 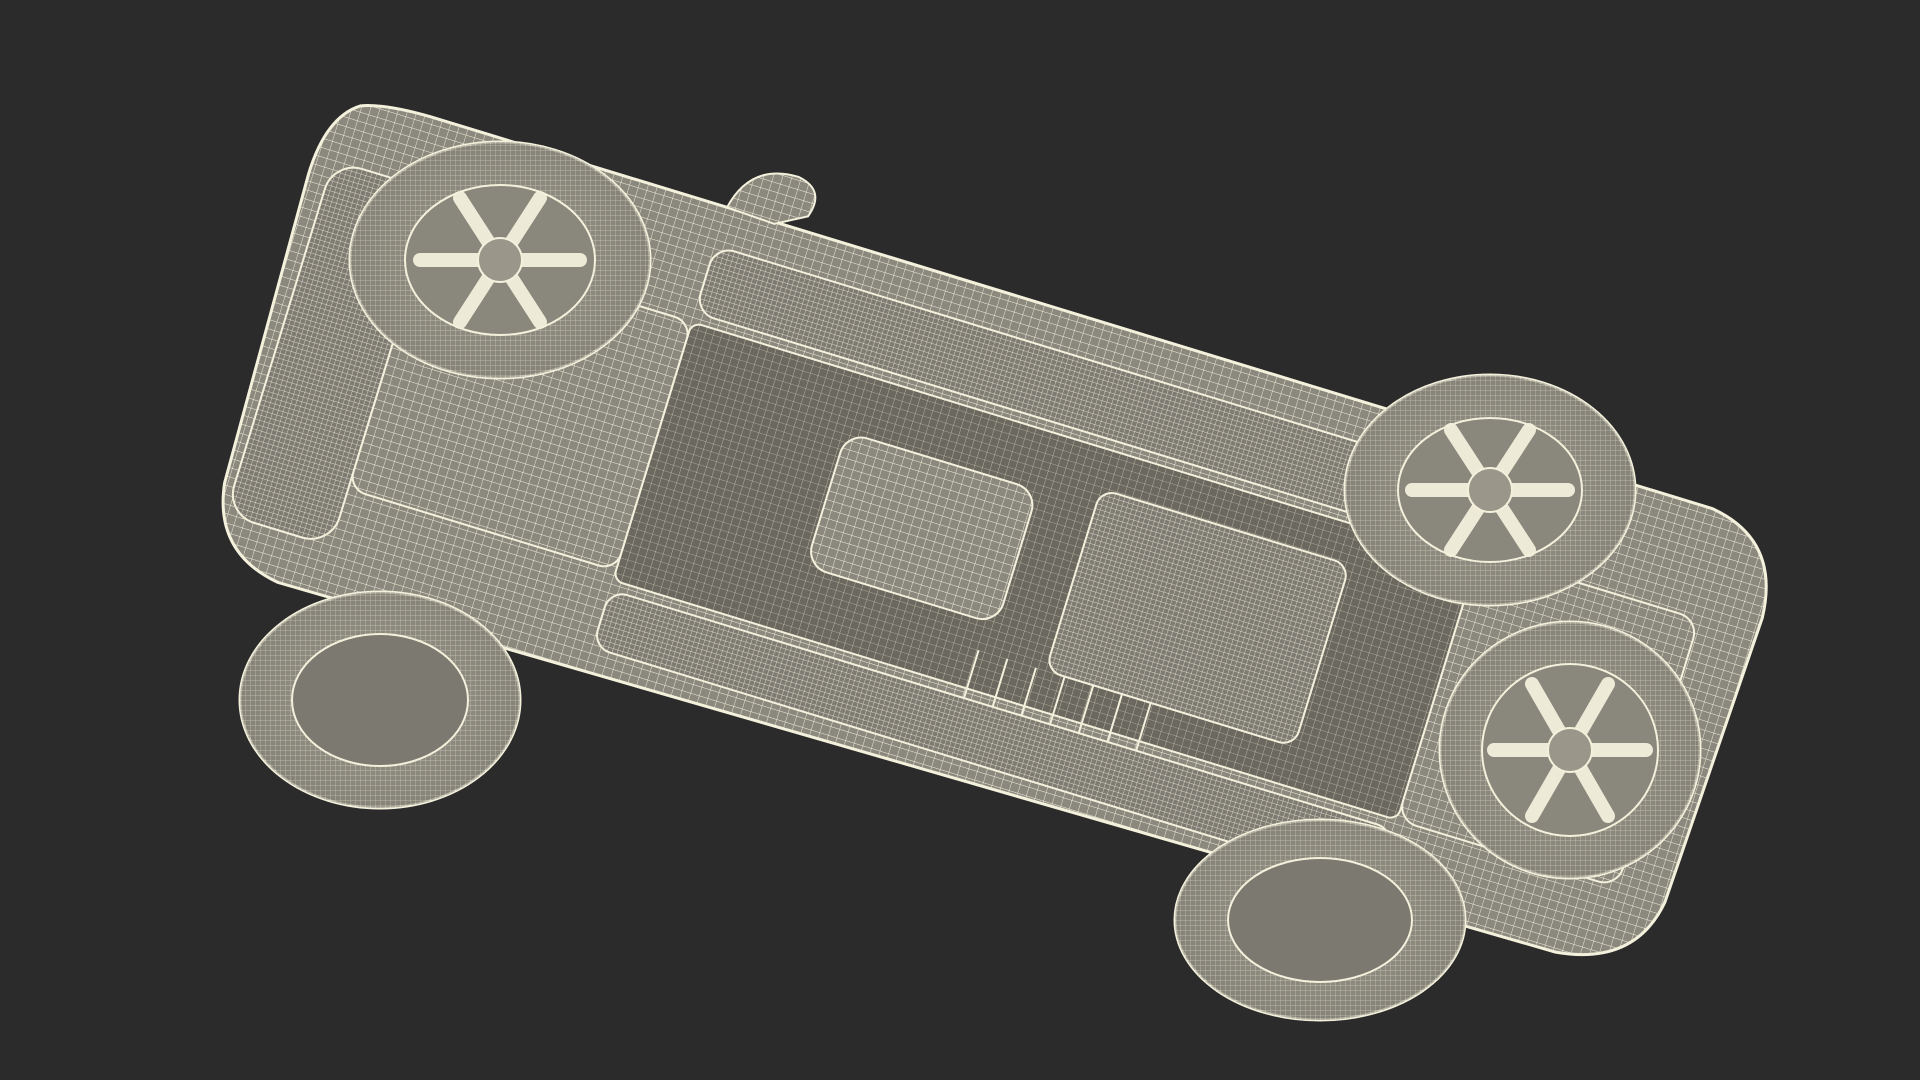 I want to click on front-left-wheel, so click(x=380, y=700).